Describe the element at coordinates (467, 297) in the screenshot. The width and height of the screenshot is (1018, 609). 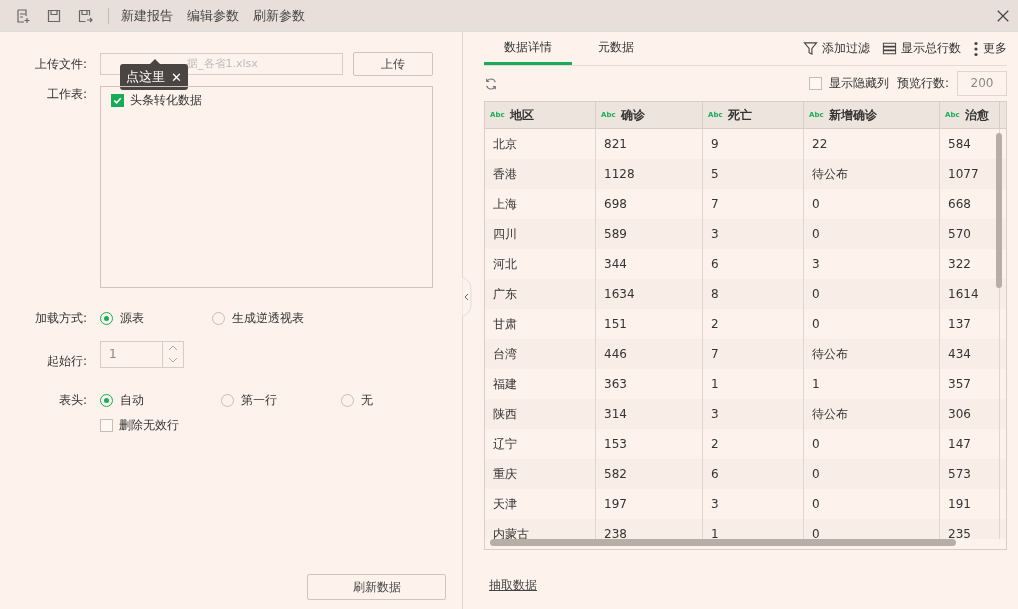
I see `collapse-handle-icon` at that location.